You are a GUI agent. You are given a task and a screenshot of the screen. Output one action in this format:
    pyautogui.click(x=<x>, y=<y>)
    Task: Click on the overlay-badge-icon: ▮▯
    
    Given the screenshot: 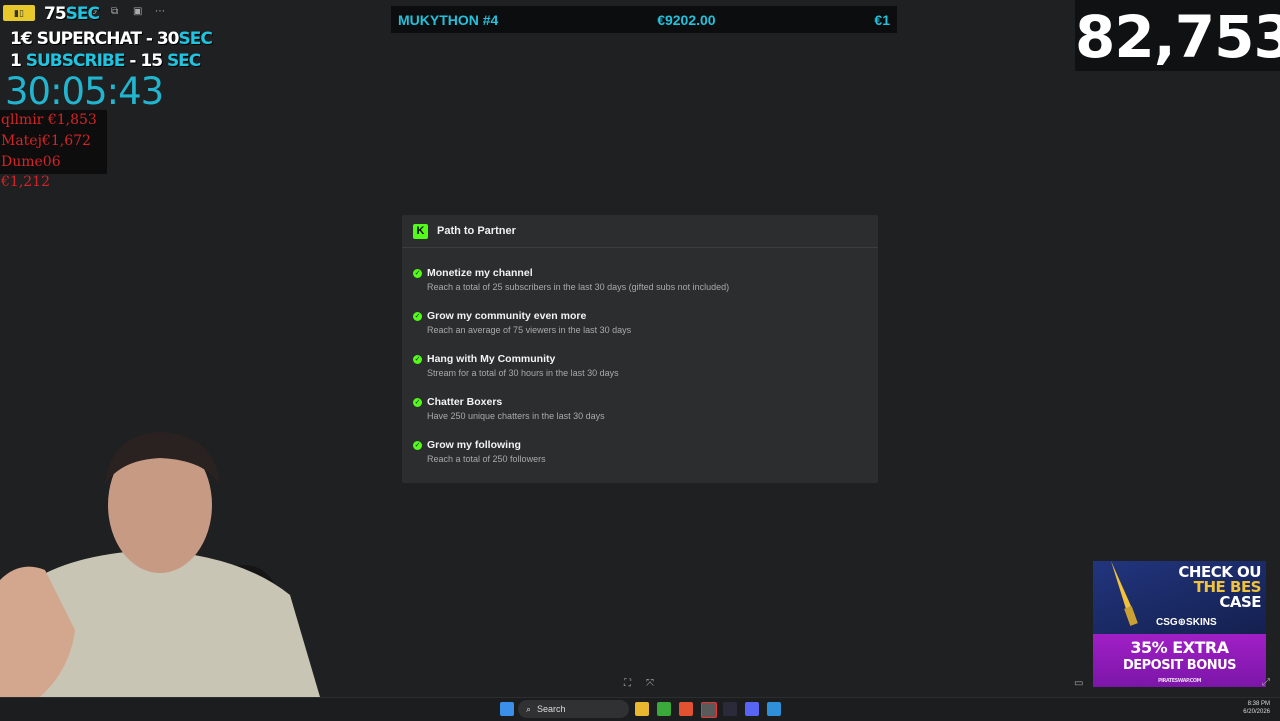 What is the action you would take?
    pyautogui.click(x=19, y=13)
    